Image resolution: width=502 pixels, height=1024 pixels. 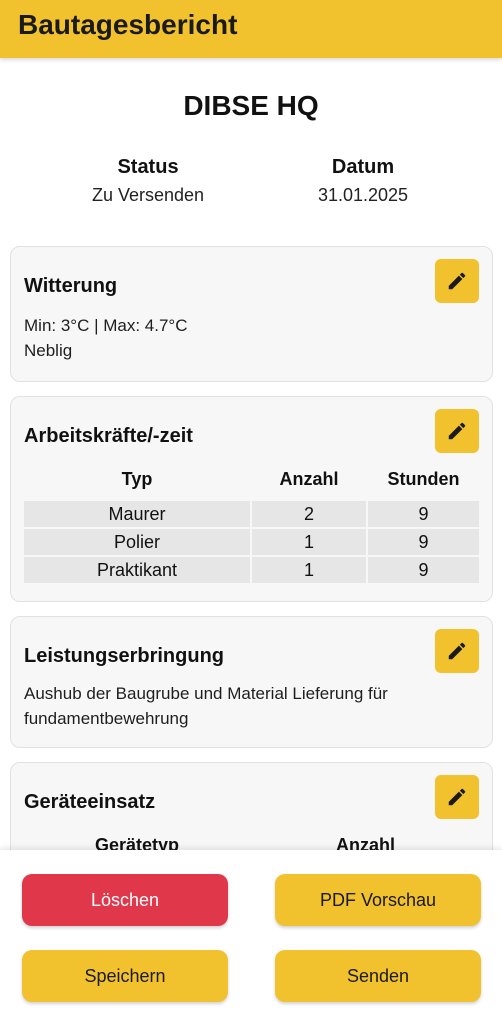 What do you see at coordinates (251, 314) in the screenshot?
I see `weather-card: Witterung Min: 3°C | Max: 4.7°C Neblig` at bounding box center [251, 314].